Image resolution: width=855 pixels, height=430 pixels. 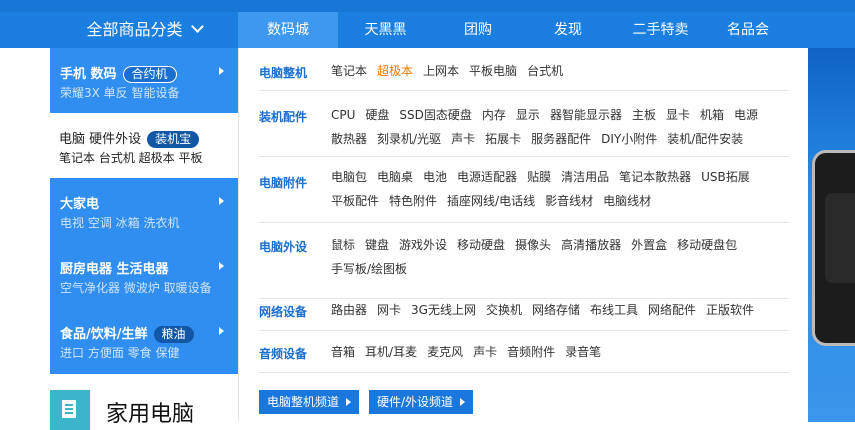 What do you see at coordinates (725, 177) in the screenshot?
I see `link-item: USB拓展` at bounding box center [725, 177].